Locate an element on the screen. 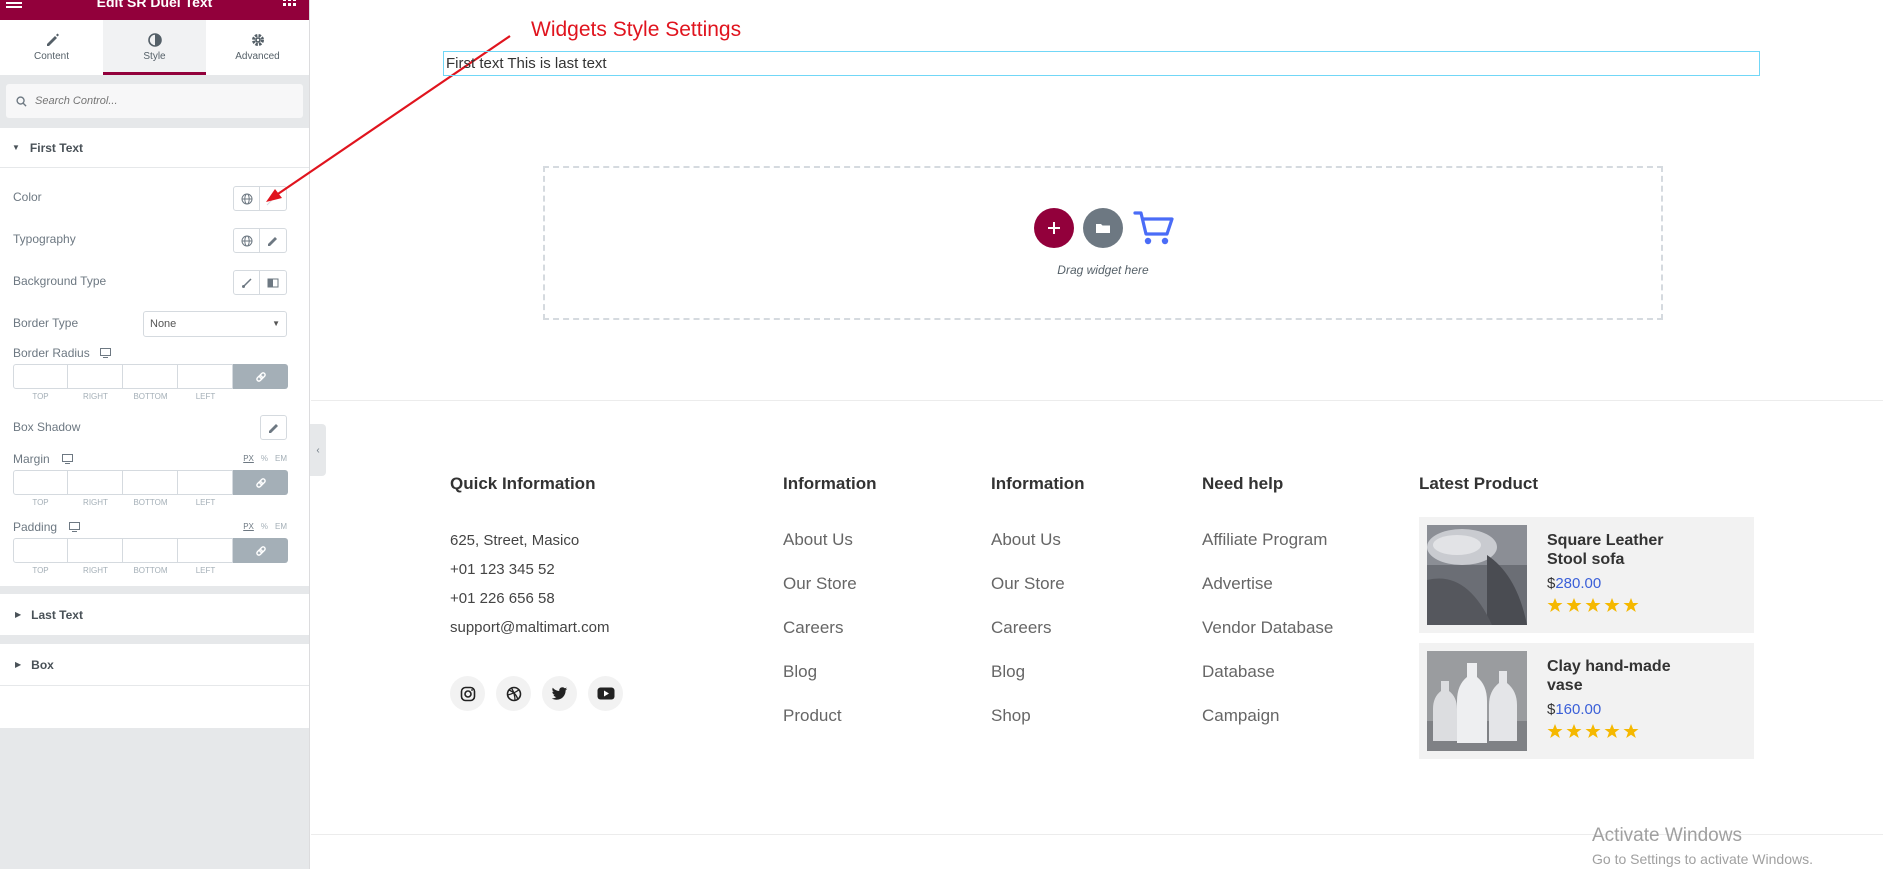 This screenshot has width=1883, height=869. vase-image is located at coordinates (1477, 701).